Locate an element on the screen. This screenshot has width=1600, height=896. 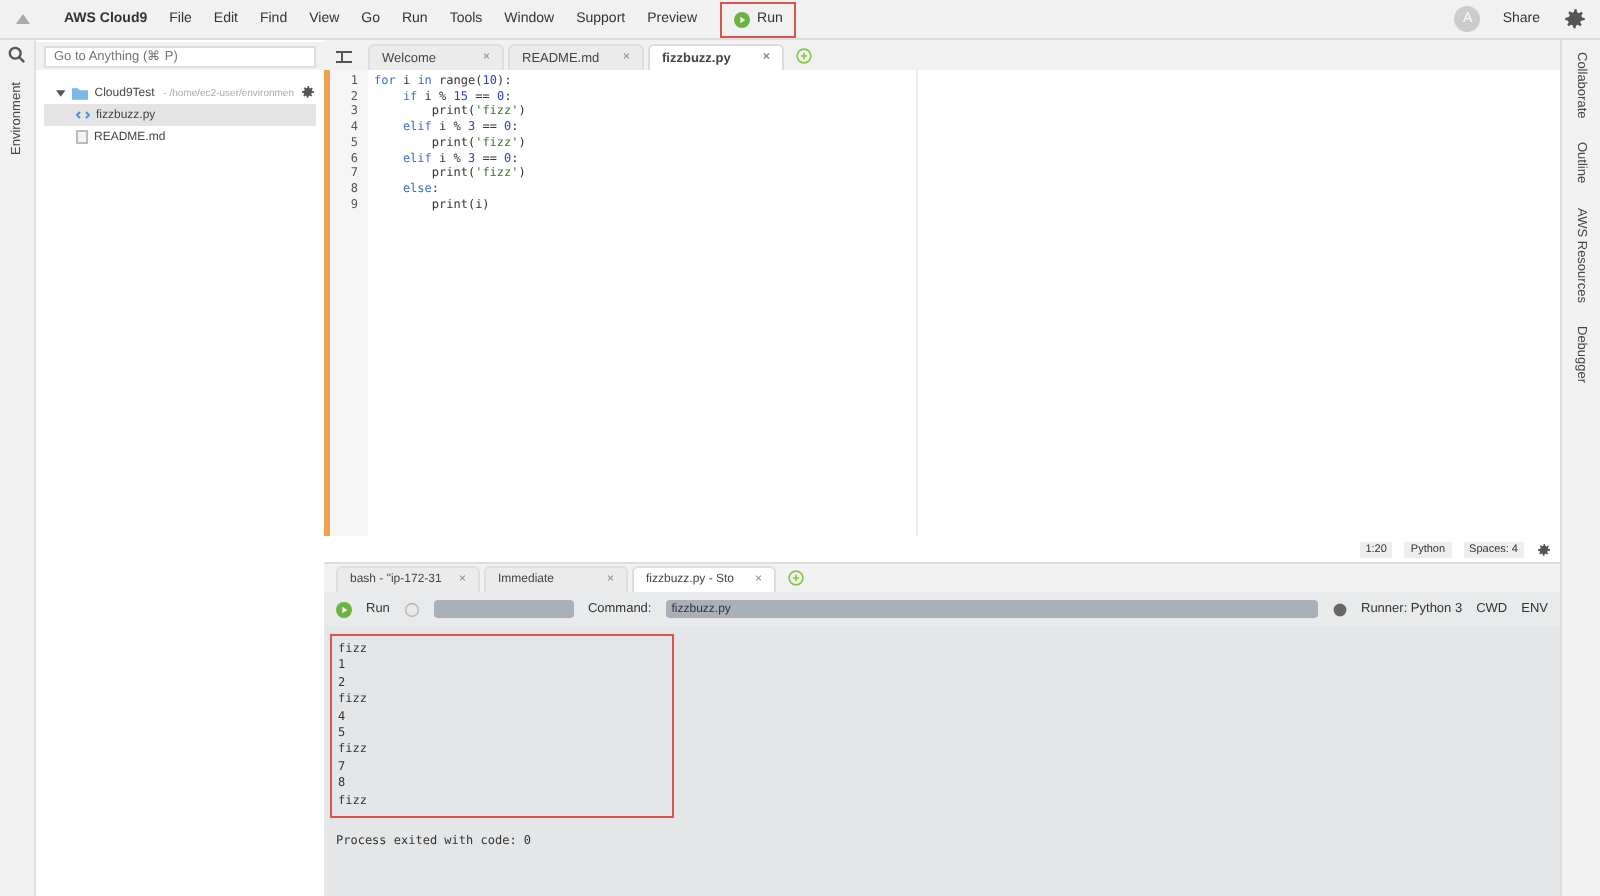
panel-toggle-icon is located at coordinates (344, 57).